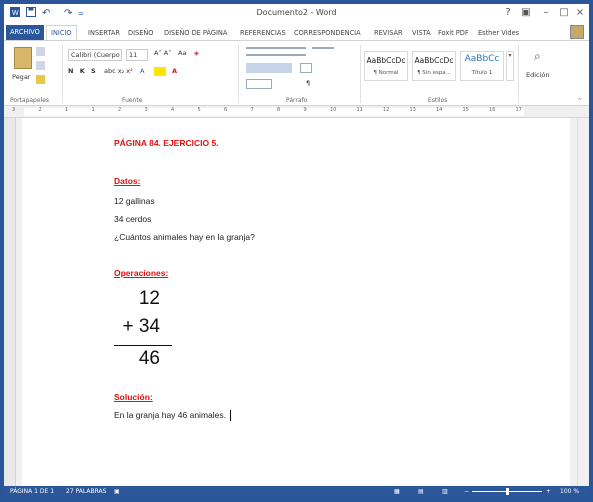 Image resolution: width=593 pixels, height=502 pixels. Describe the element at coordinates (182, 53) in the screenshot. I see `change-case-icon: Aa` at that location.